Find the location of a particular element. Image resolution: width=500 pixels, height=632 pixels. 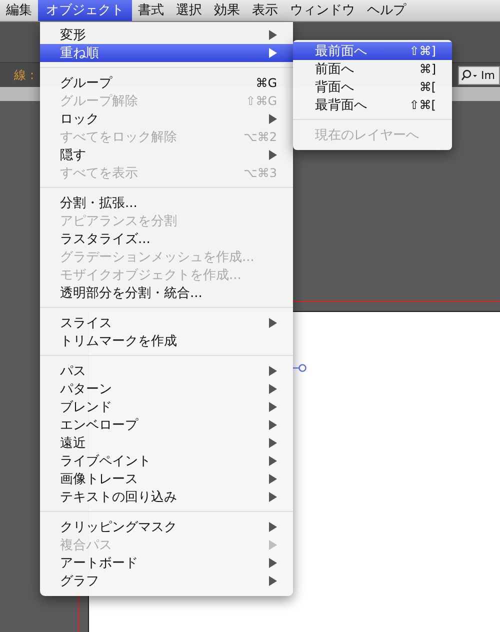

menu-item: 最背面へ ⇧⌘[ is located at coordinates (372, 105).